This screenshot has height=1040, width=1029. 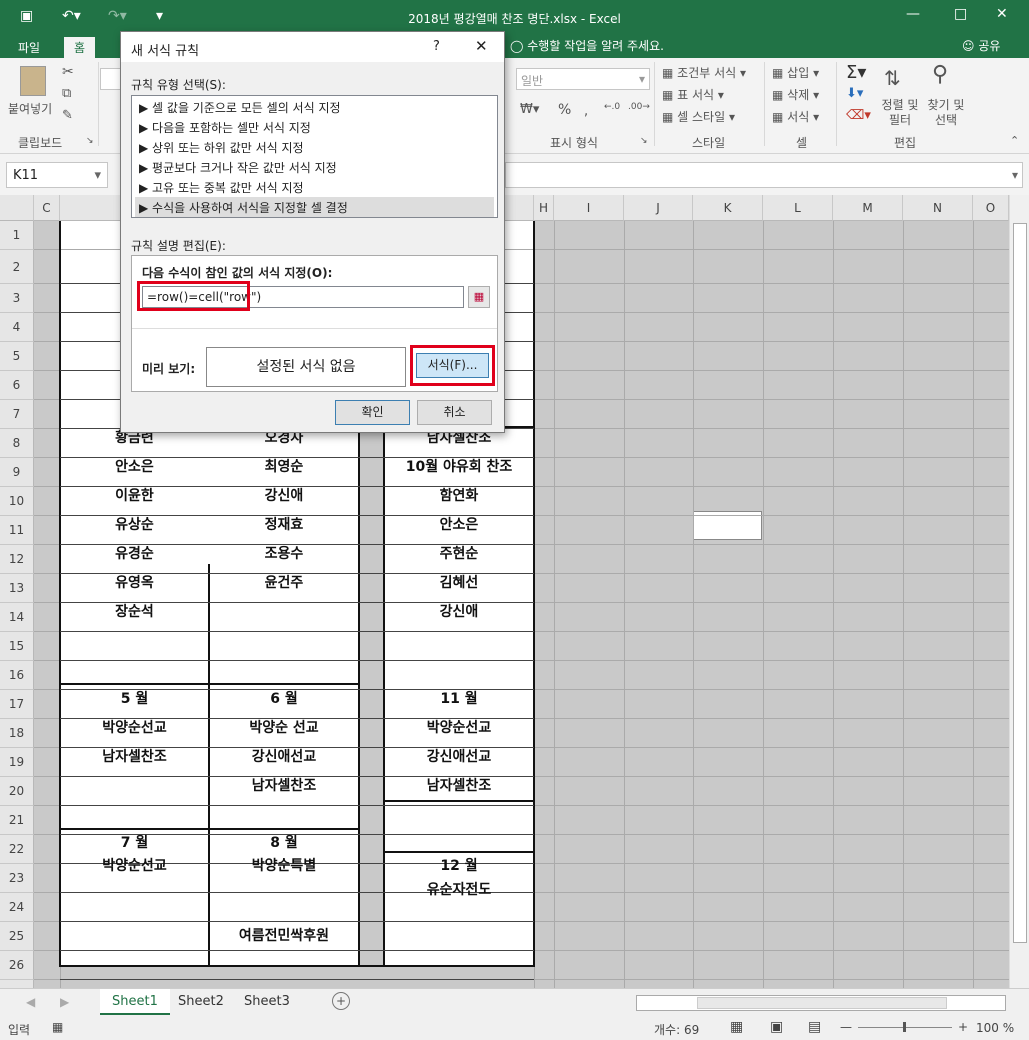 What do you see at coordinates (612, 107) in the screenshot?
I see `increase-decimal-icon: ←.0` at bounding box center [612, 107].